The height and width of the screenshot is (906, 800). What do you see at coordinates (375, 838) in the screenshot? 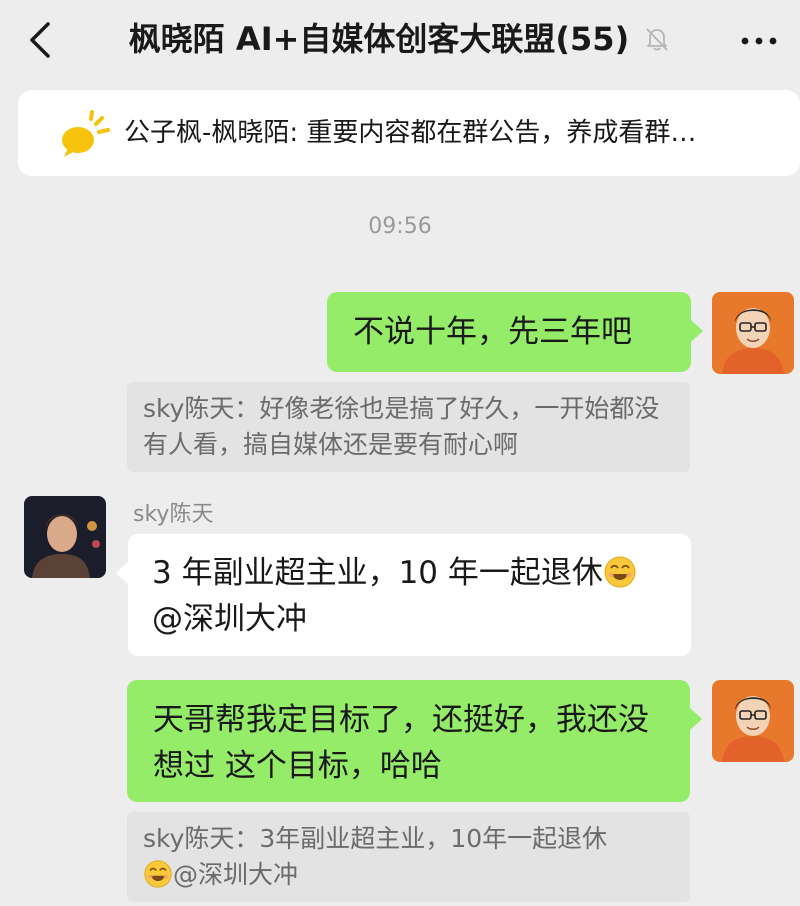
I see `quoted-message-text-part1: sky陈天：3年副业超主业，10年一起退休` at bounding box center [375, 838].